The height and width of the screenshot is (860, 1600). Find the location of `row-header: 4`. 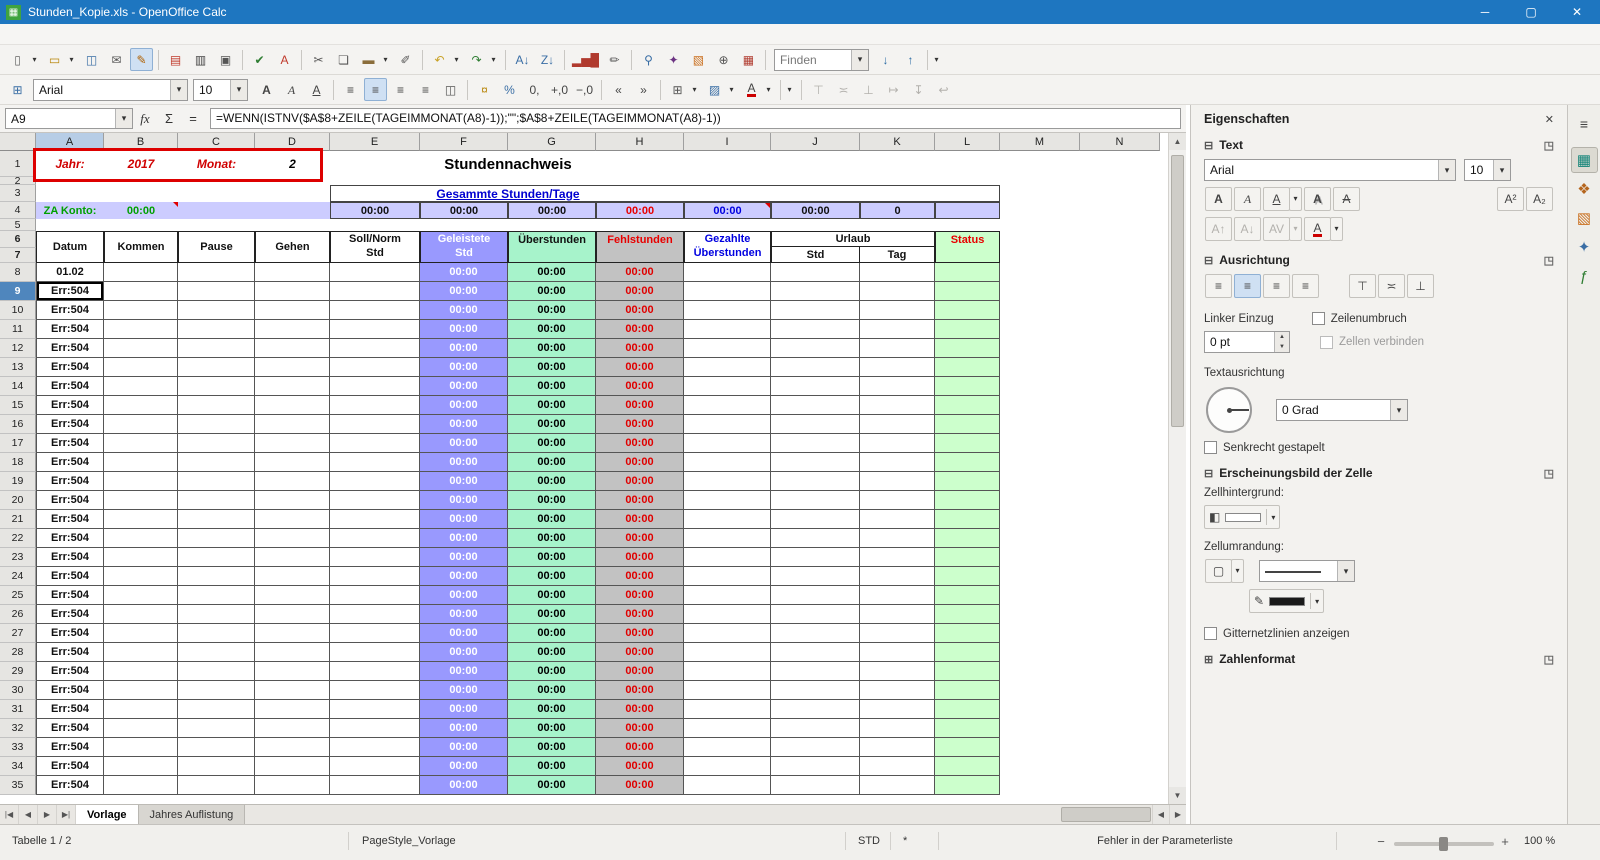

row-header: 4 is located at coordinates (18, 210).